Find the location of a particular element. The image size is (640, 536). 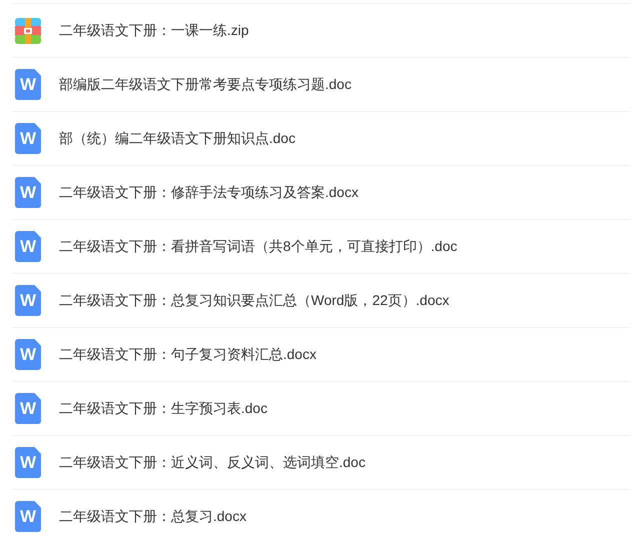

file-name: 二年级语文下册：生字预习表.doc is located at coordinates (163, 408).